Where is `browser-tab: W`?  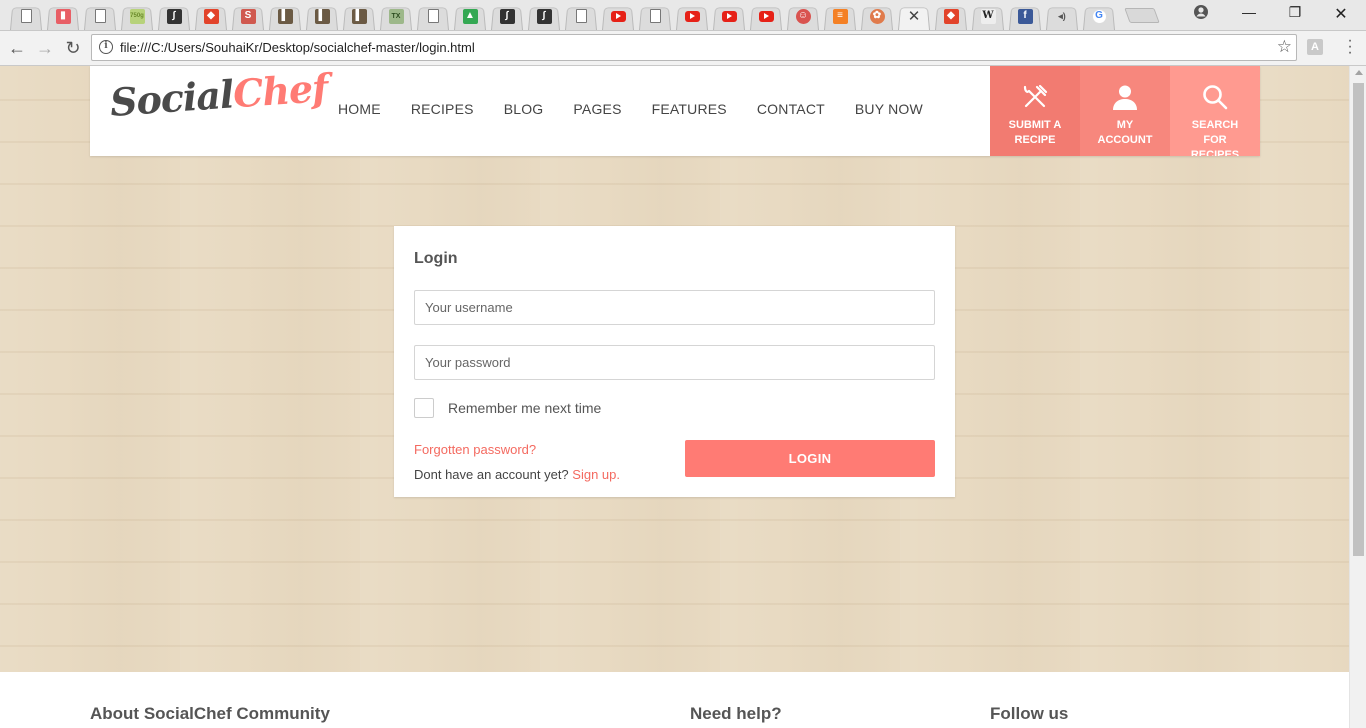
browser-tab: W is located at coordinates (988, 16).